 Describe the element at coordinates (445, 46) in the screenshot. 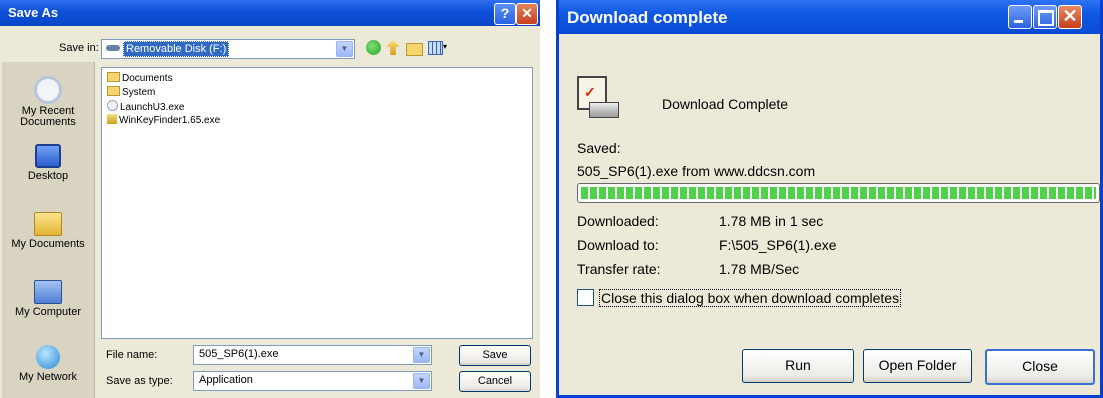

I see `views-dropdown-chevron-icon: ▾` at that location.